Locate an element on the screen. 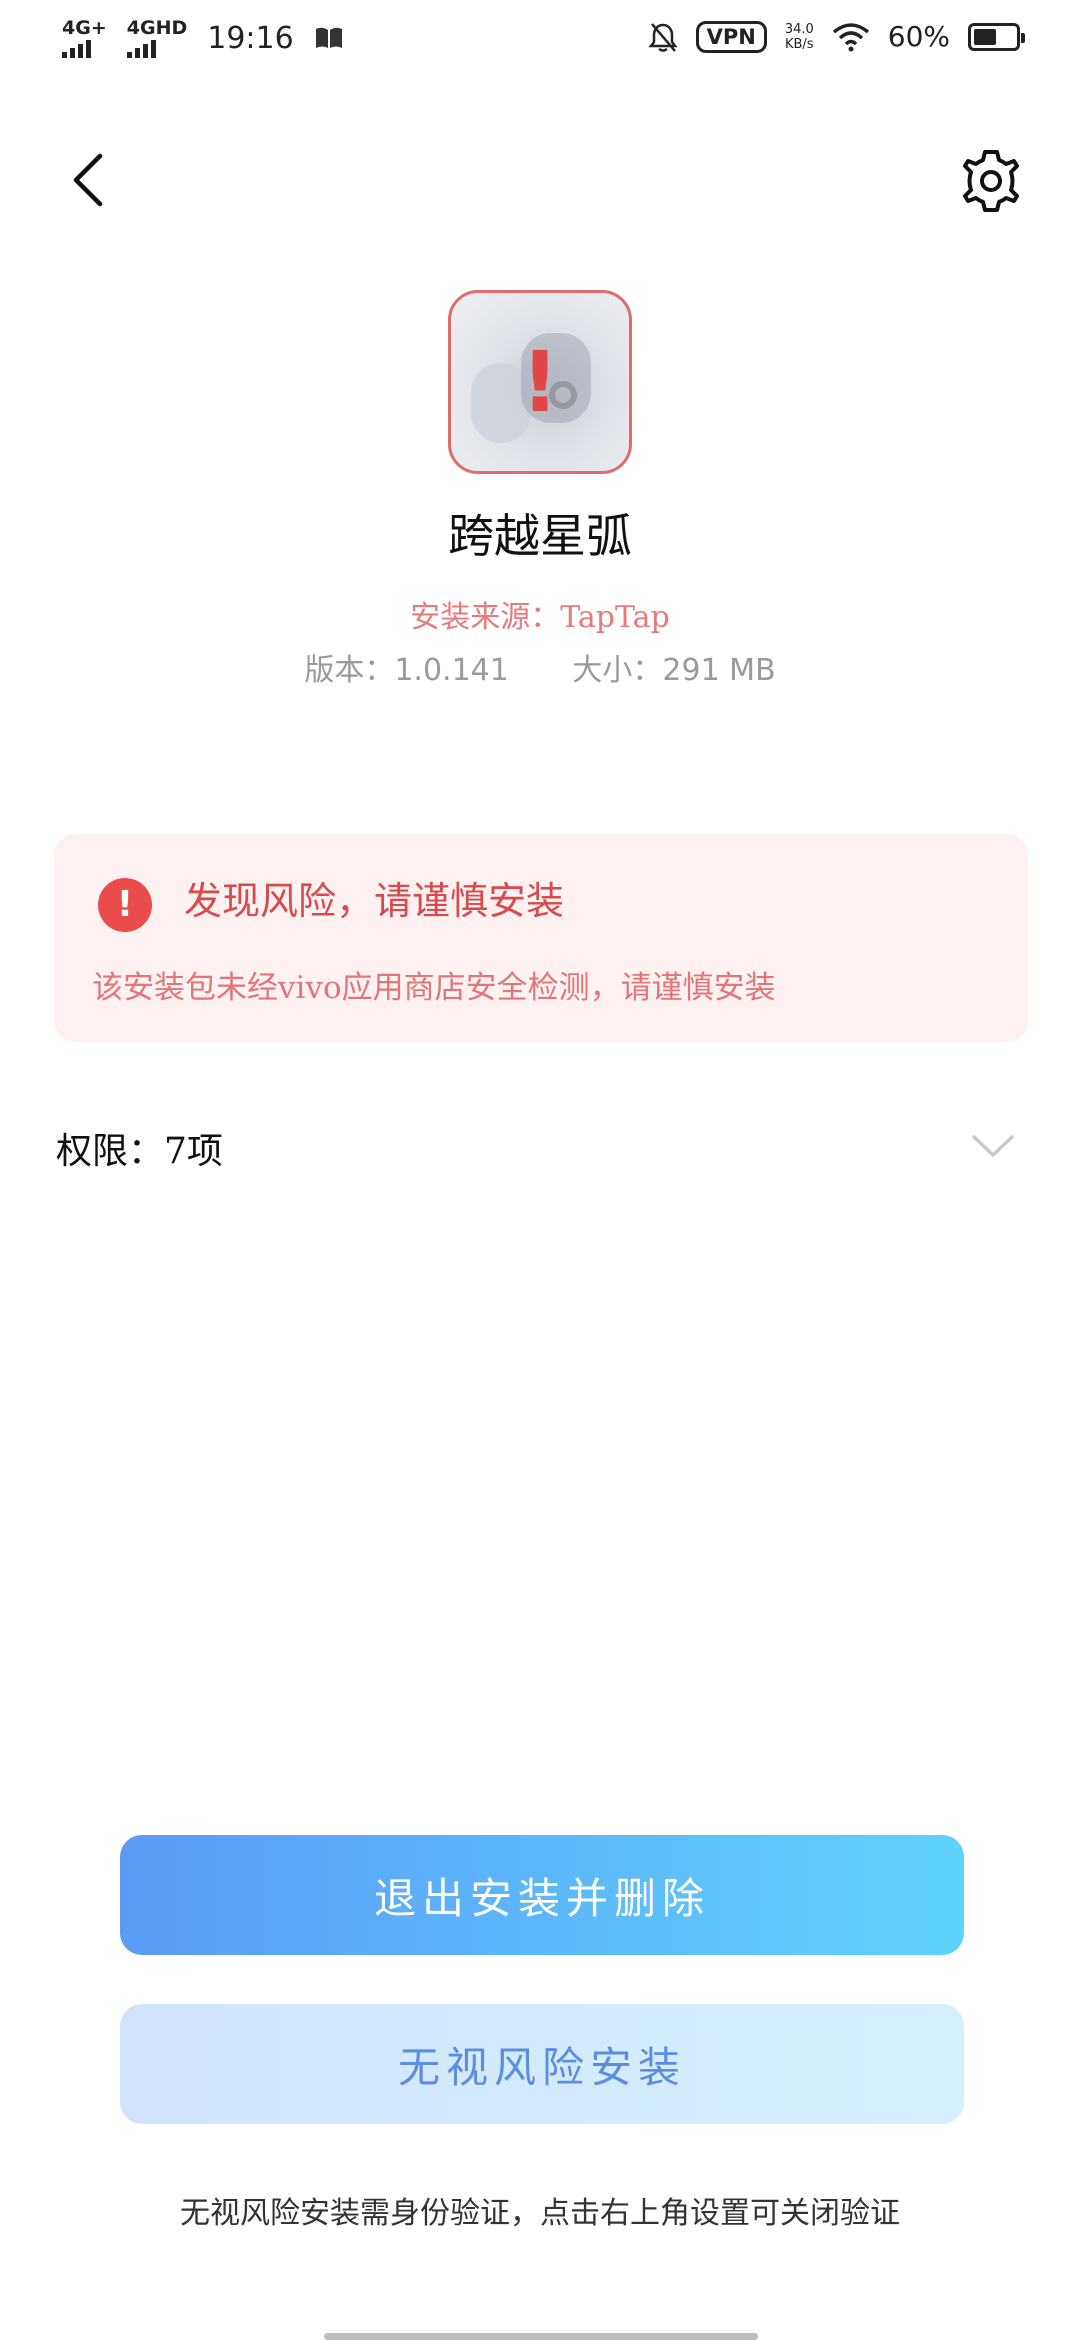 Image resolution: width=1080 pixels, height=2340 pixels. warning-exclamation-icon: ! is located at coordinates (540, 382).